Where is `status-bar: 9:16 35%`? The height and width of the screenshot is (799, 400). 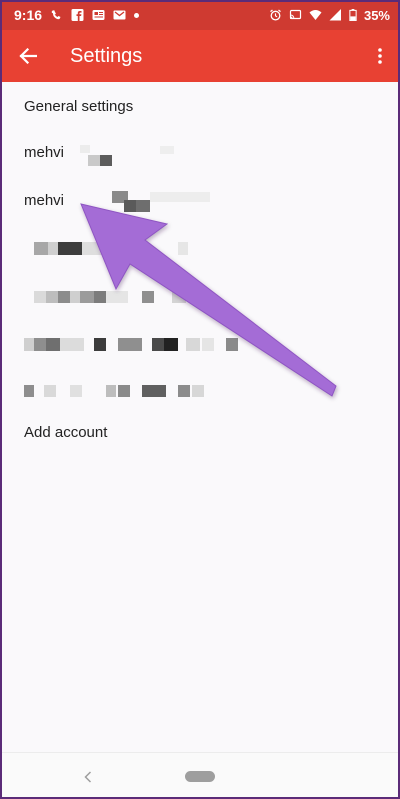 status-bar: 9:16 35% is located at coordinates (200, 15).